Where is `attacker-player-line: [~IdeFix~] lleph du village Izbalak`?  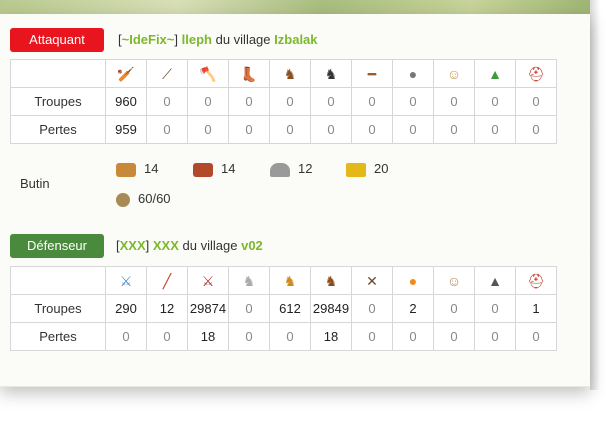
attacker-player-line: [~IdeFix~] lleph du village Izbalak is located at coordinates (218, 39).